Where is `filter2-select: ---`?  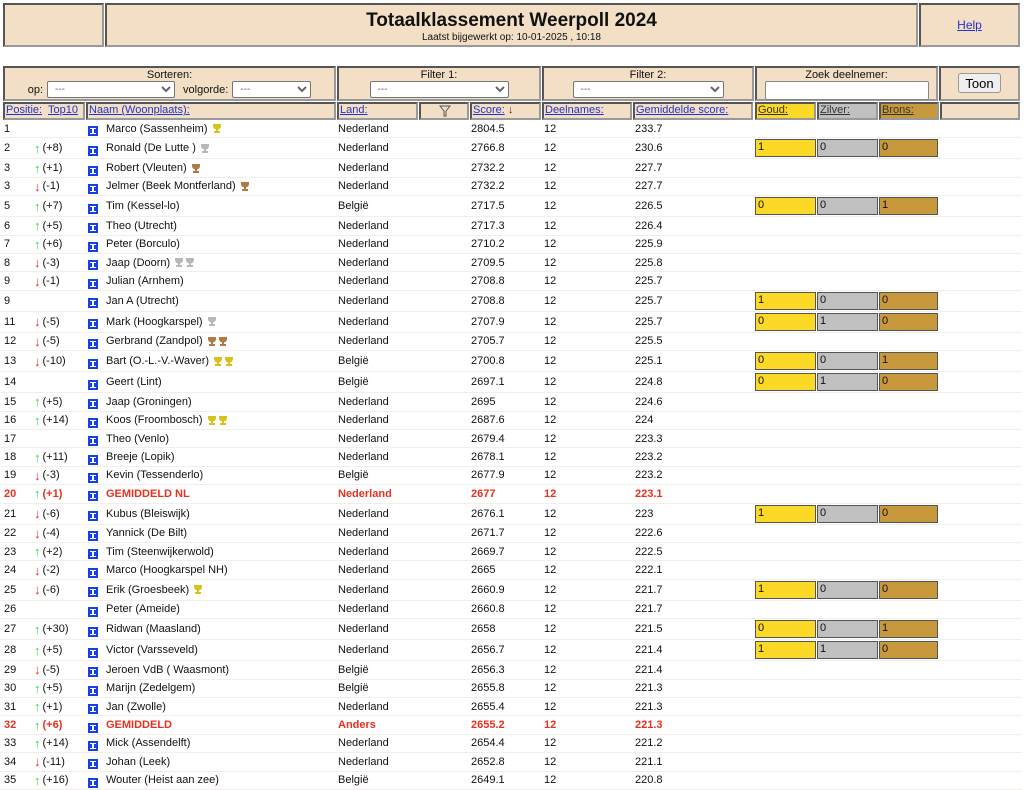
filter2-select: --- is located at coordinates (648, 89).